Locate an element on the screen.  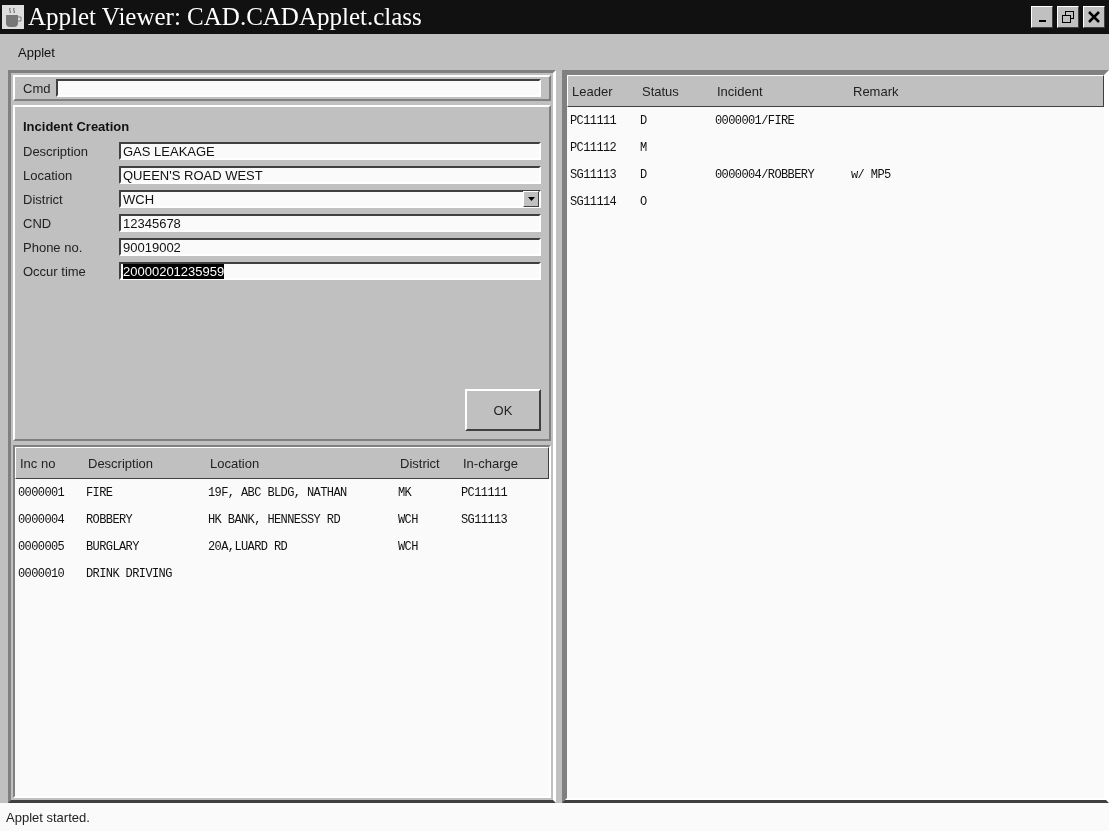
table-cell-text: 20A,LUARD RD is located at coordinates (248, 546).